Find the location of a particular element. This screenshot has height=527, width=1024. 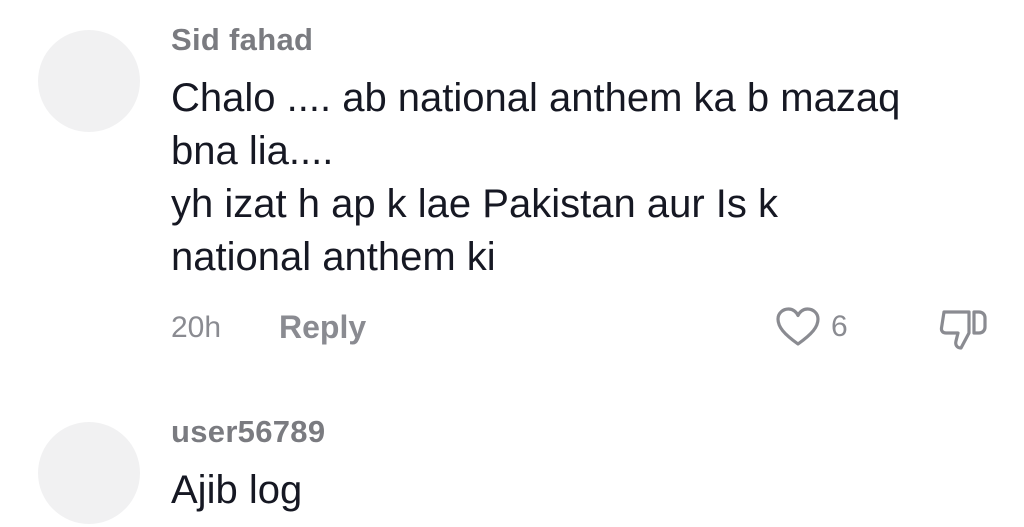

like-button: 6 is located at coordinates (811, 327).